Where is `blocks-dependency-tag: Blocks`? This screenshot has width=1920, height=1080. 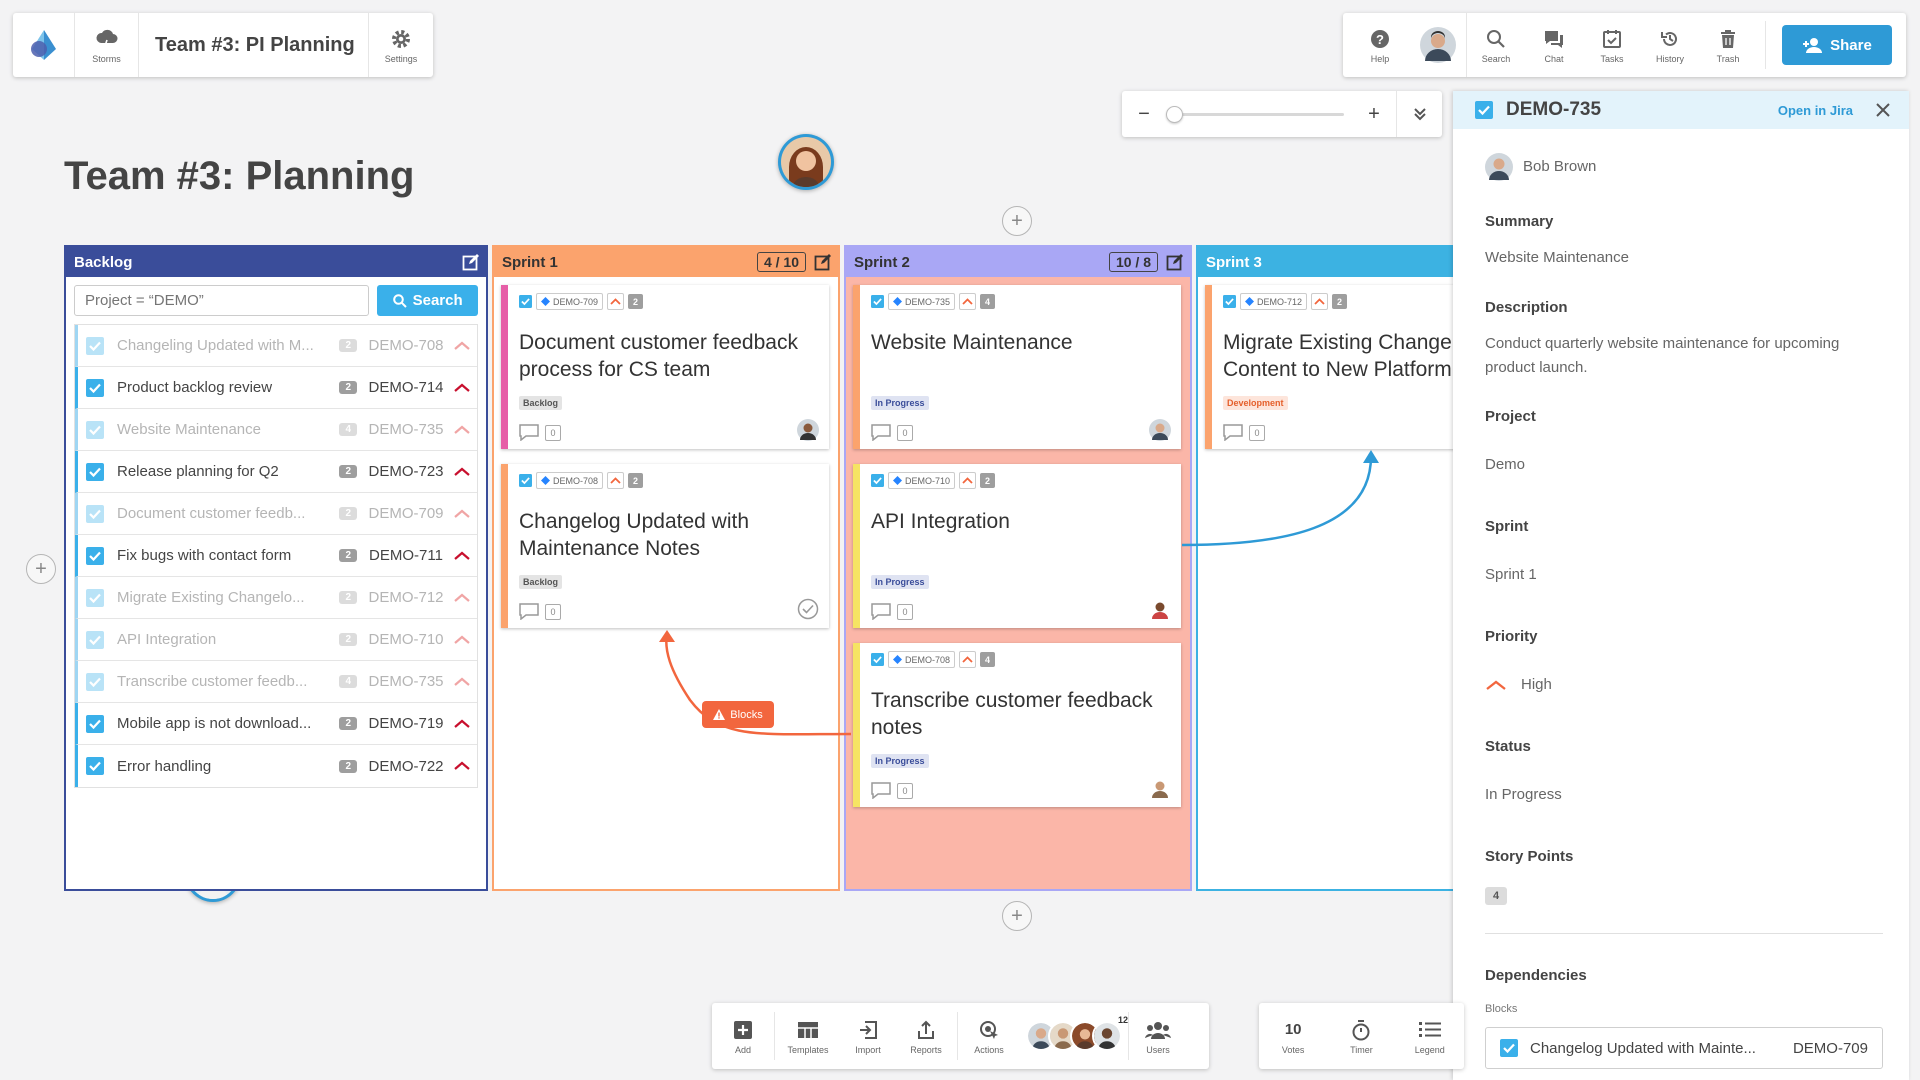 blocks-dependency-tag: Blocks is located at coordinates (738, 714).